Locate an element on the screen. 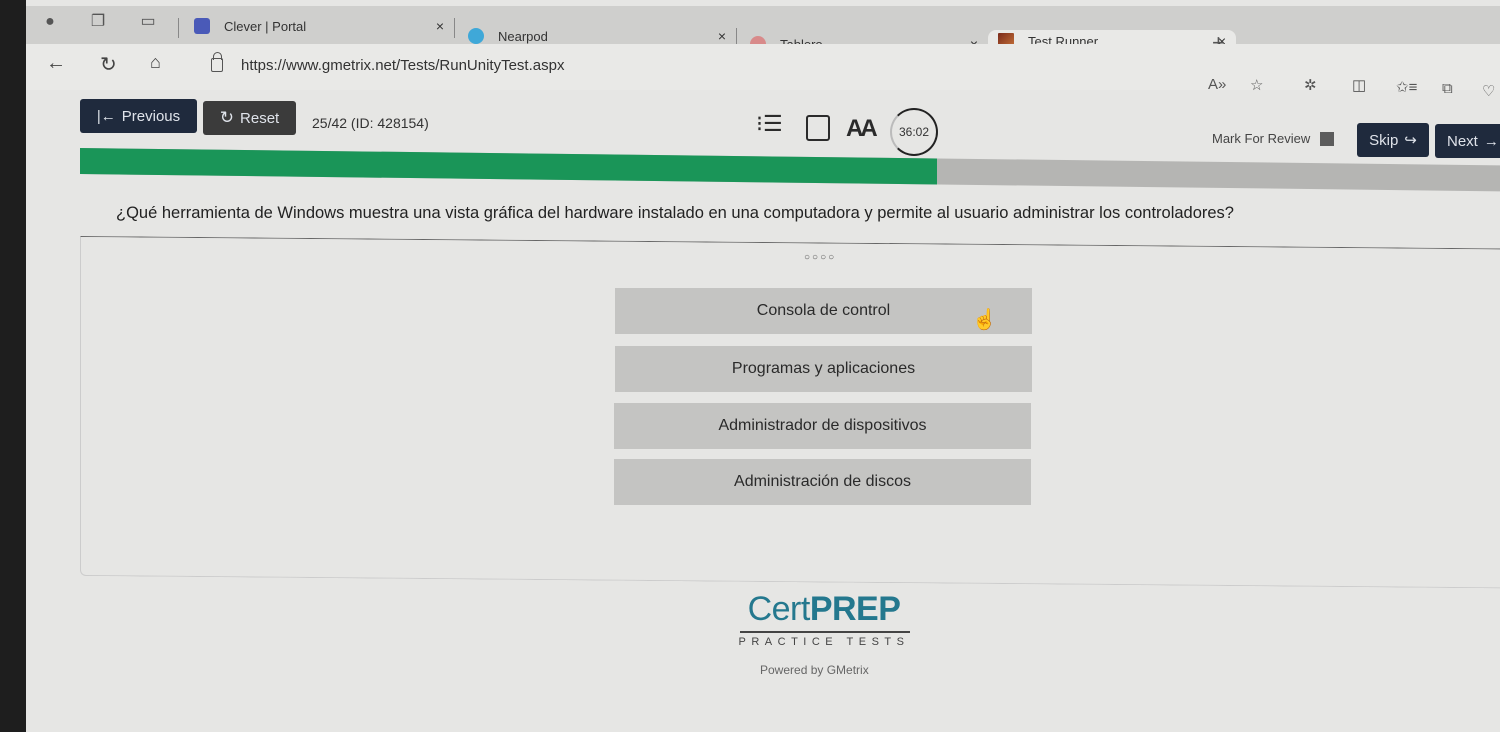  previous-button: |← Previous is located at coordinates (138, 116).